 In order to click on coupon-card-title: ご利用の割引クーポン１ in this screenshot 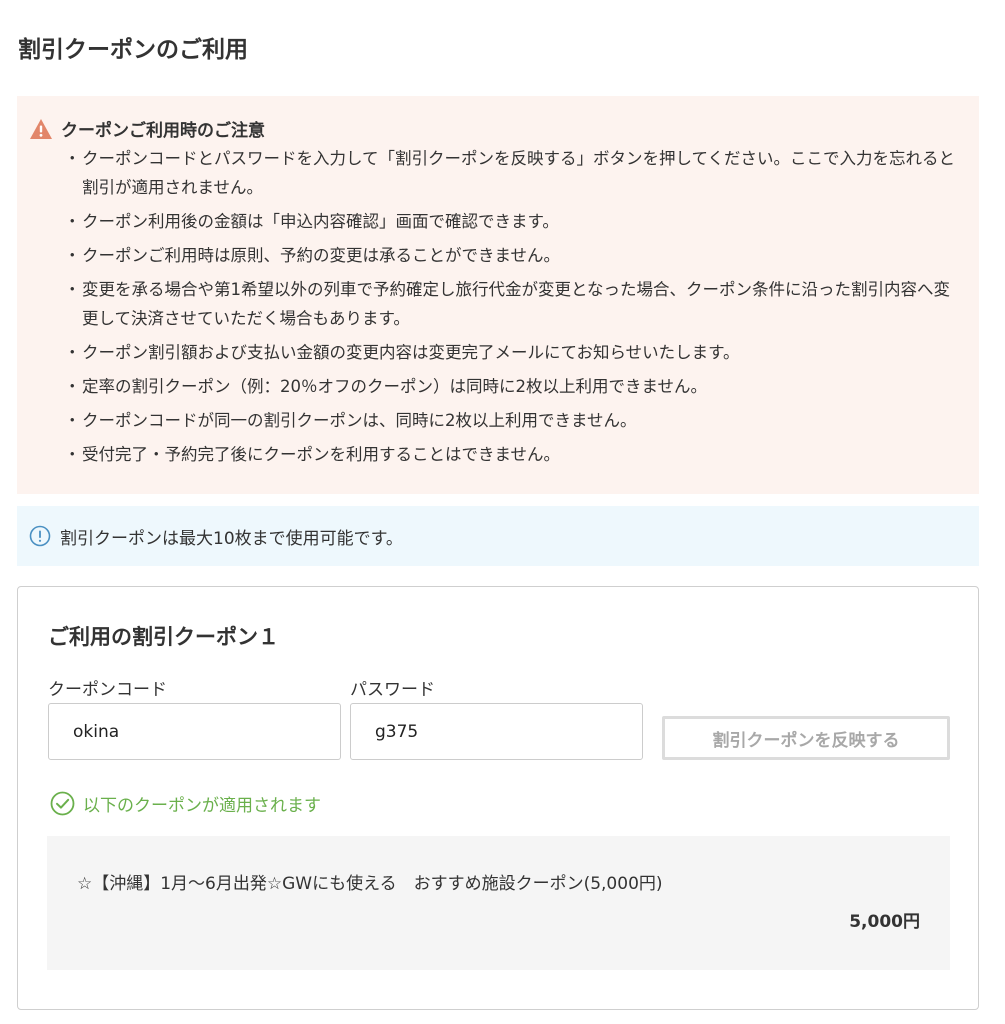, I will do `click(163, 637)`.